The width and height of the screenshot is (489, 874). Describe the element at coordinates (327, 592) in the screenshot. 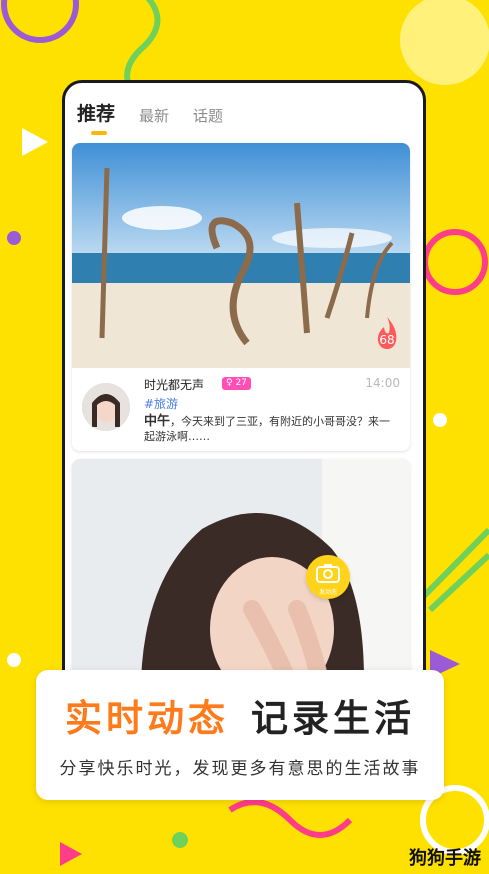

I see `post-moment-label: 发动态` at that location.